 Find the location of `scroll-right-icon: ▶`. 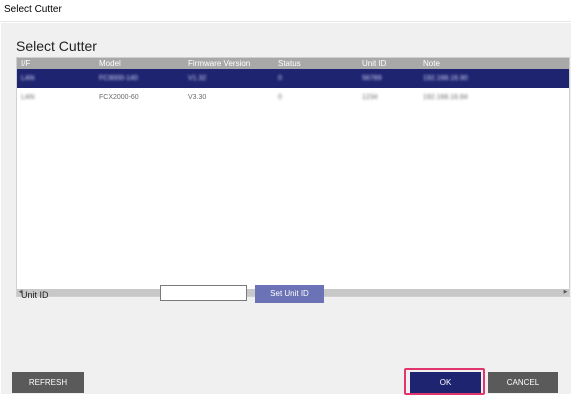

scroll-right-icon: ▶ is located at coordinates (565, 292).